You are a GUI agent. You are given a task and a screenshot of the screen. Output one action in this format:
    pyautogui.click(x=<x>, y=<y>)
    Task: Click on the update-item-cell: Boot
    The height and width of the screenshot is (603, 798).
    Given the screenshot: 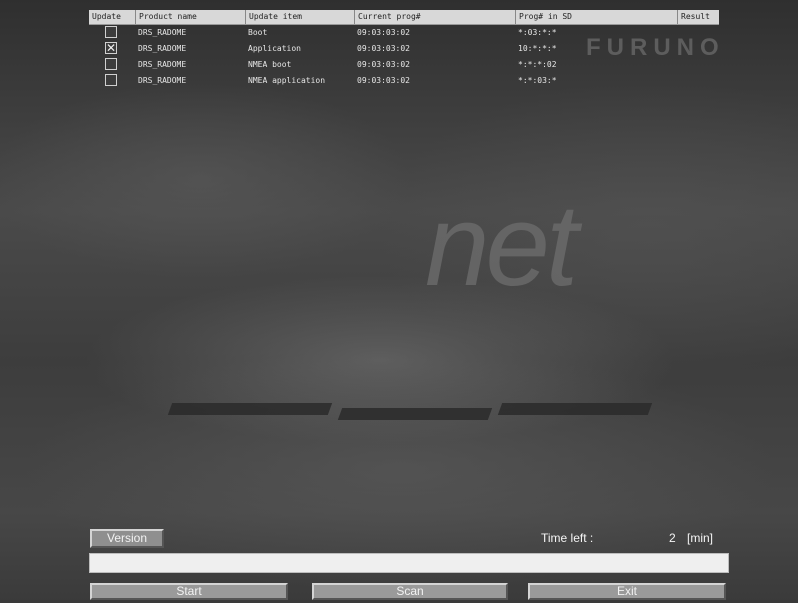 What is the action you would take?
    pyautogui.click(x=258, y=32)
    